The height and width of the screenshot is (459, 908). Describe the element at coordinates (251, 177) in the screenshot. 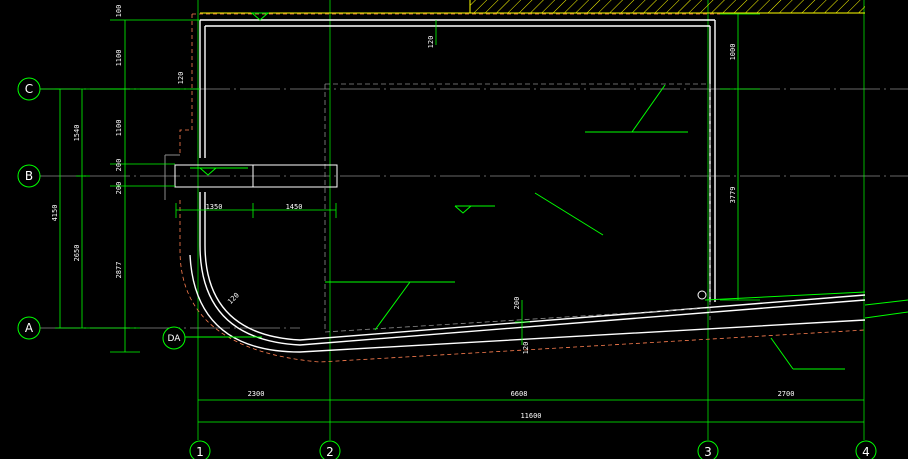

I see `beam-box` at that location.